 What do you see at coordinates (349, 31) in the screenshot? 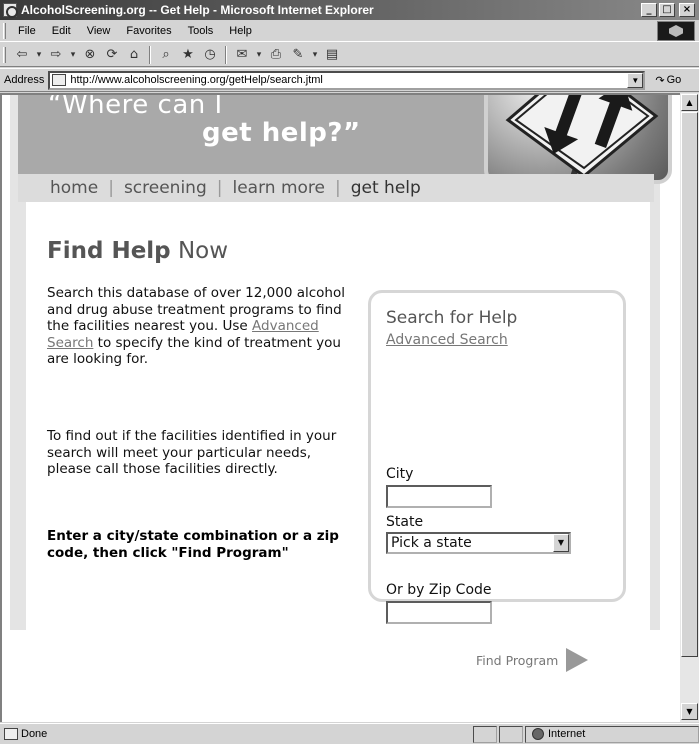
I see `menu-bar: File Edit View Favorites Tools Help` at bounding box center [349, 31].